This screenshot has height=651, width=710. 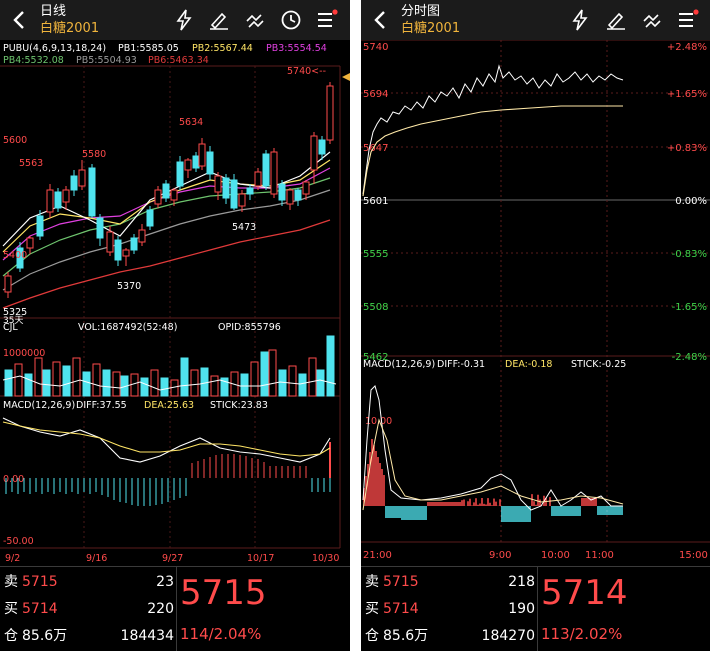 What do you see at coordinates (89, 582) in the screenshot?
I see `sell-row: 卖 5715 23` at bounding box center [89, 582].